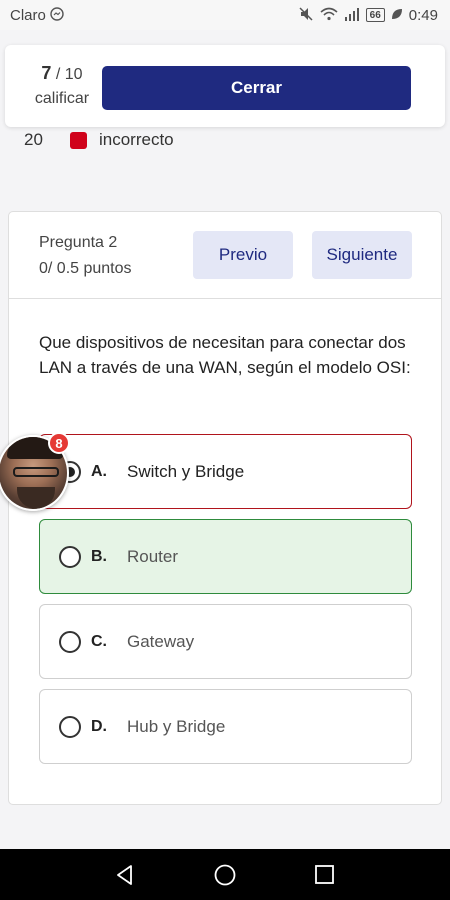 The width and height of the screenshot is (450, 900). I want to click on legend-incorrect: 20 incorrecto, so click(99, 140).